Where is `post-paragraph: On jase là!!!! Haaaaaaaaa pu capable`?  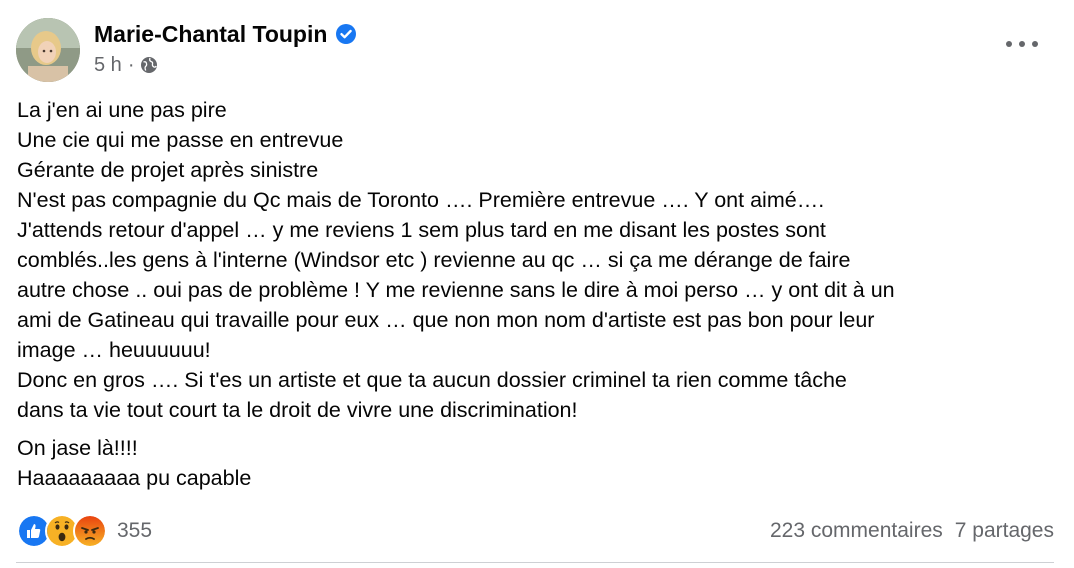
post-paragraph: On jase là!!!! Haaaaaaaaa pu capable is located at coordinates (134, 463).